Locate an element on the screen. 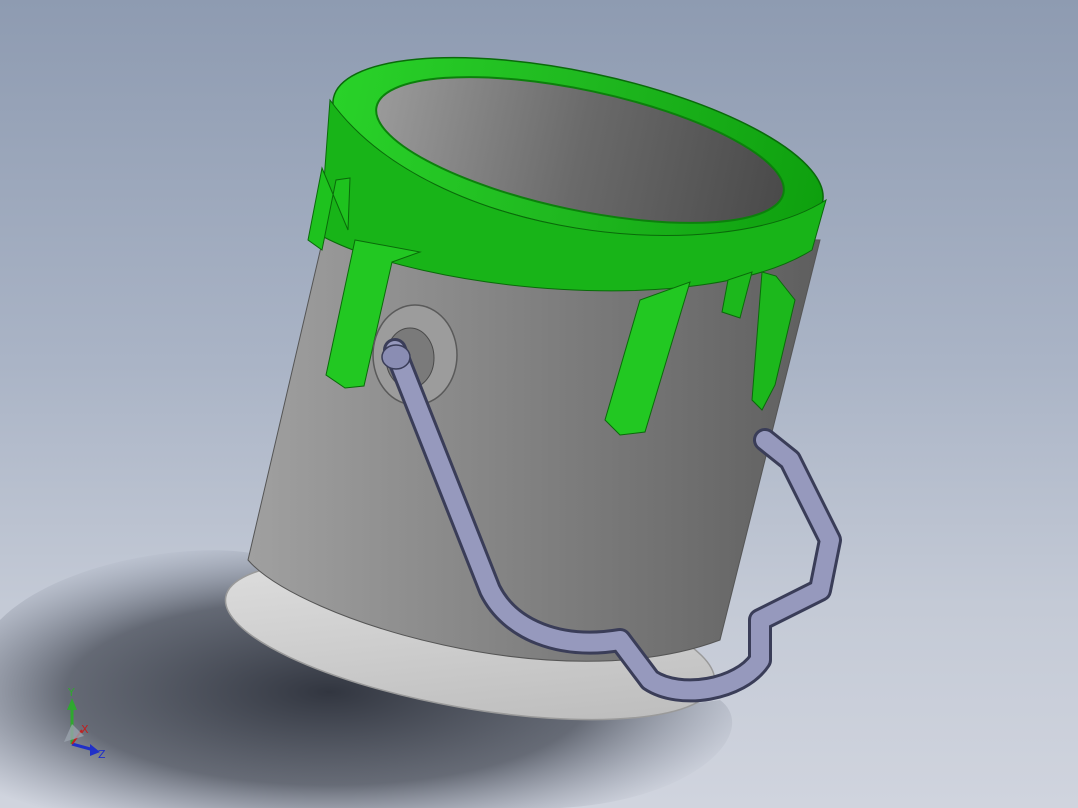  triad-y-label: Y is located at coordinates (71, 692).